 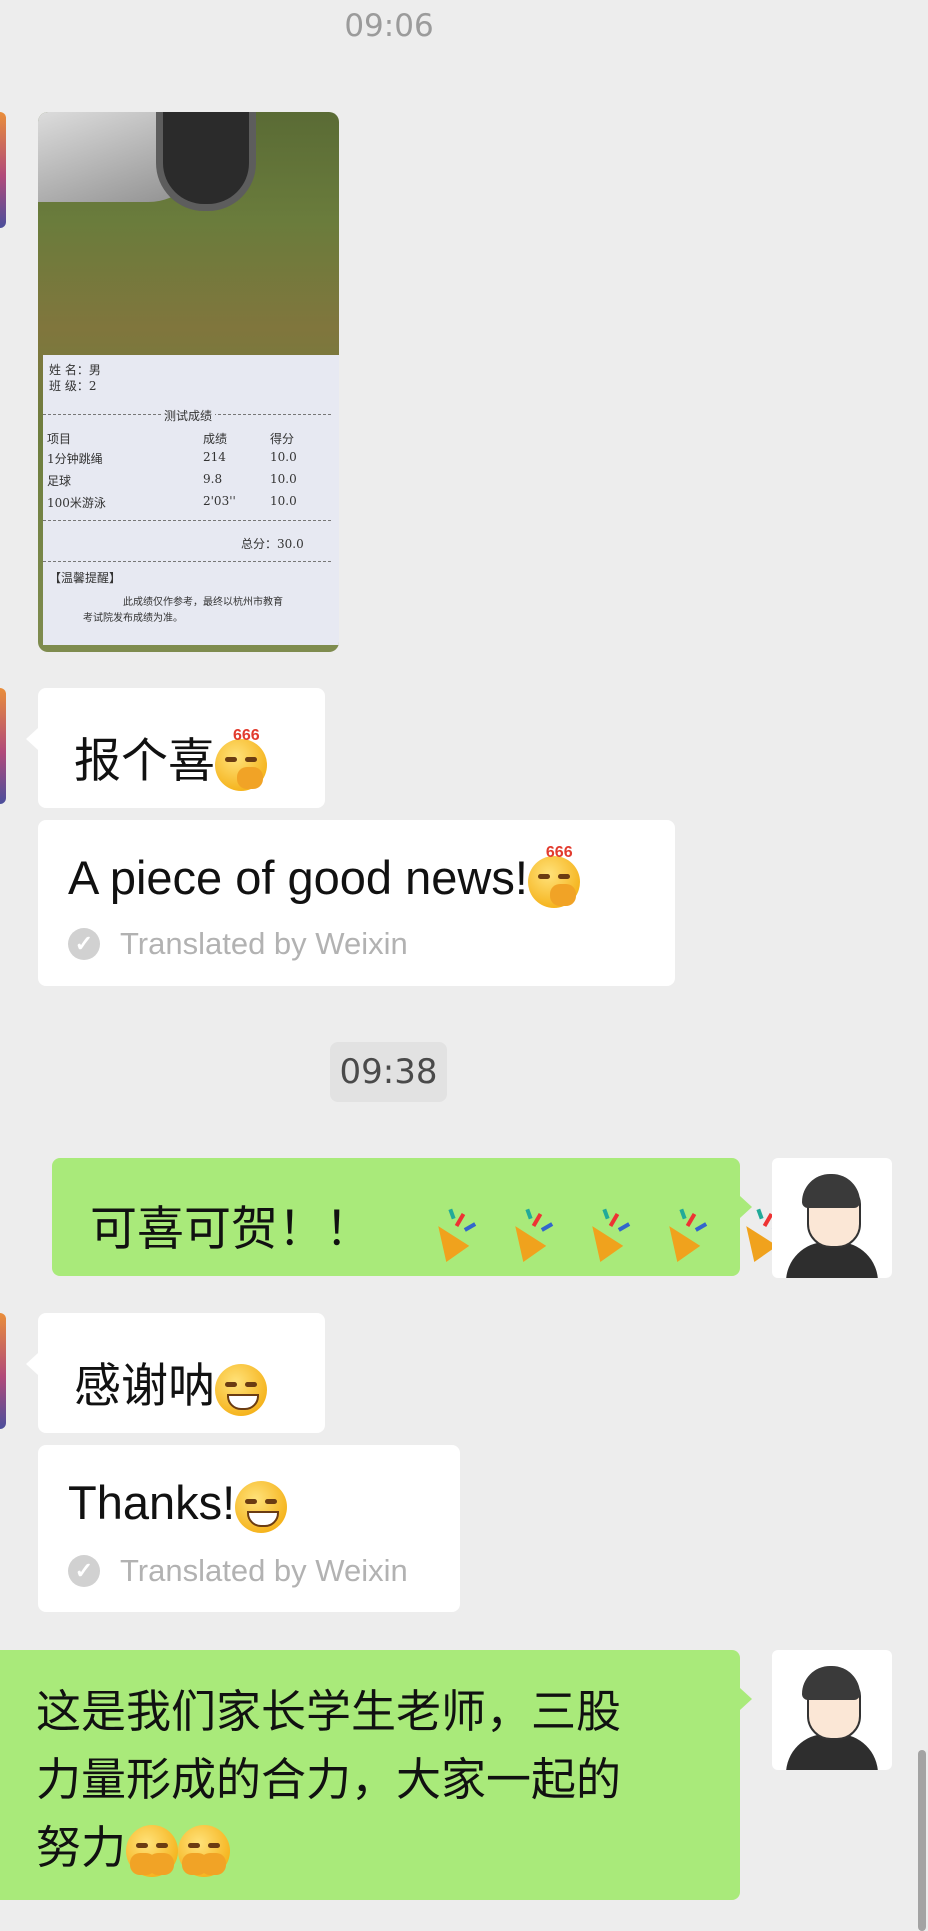 I want to click on receipt-row-item: 1分钟跳绳, so click(x=75, y=459).